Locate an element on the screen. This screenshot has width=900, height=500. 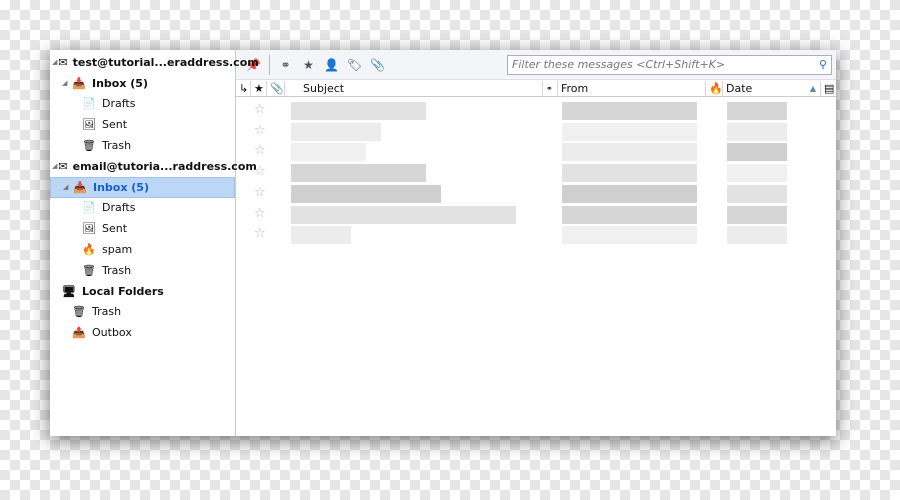
folder-item: 🖥 Local Folders is located at coordinates (142, 291).